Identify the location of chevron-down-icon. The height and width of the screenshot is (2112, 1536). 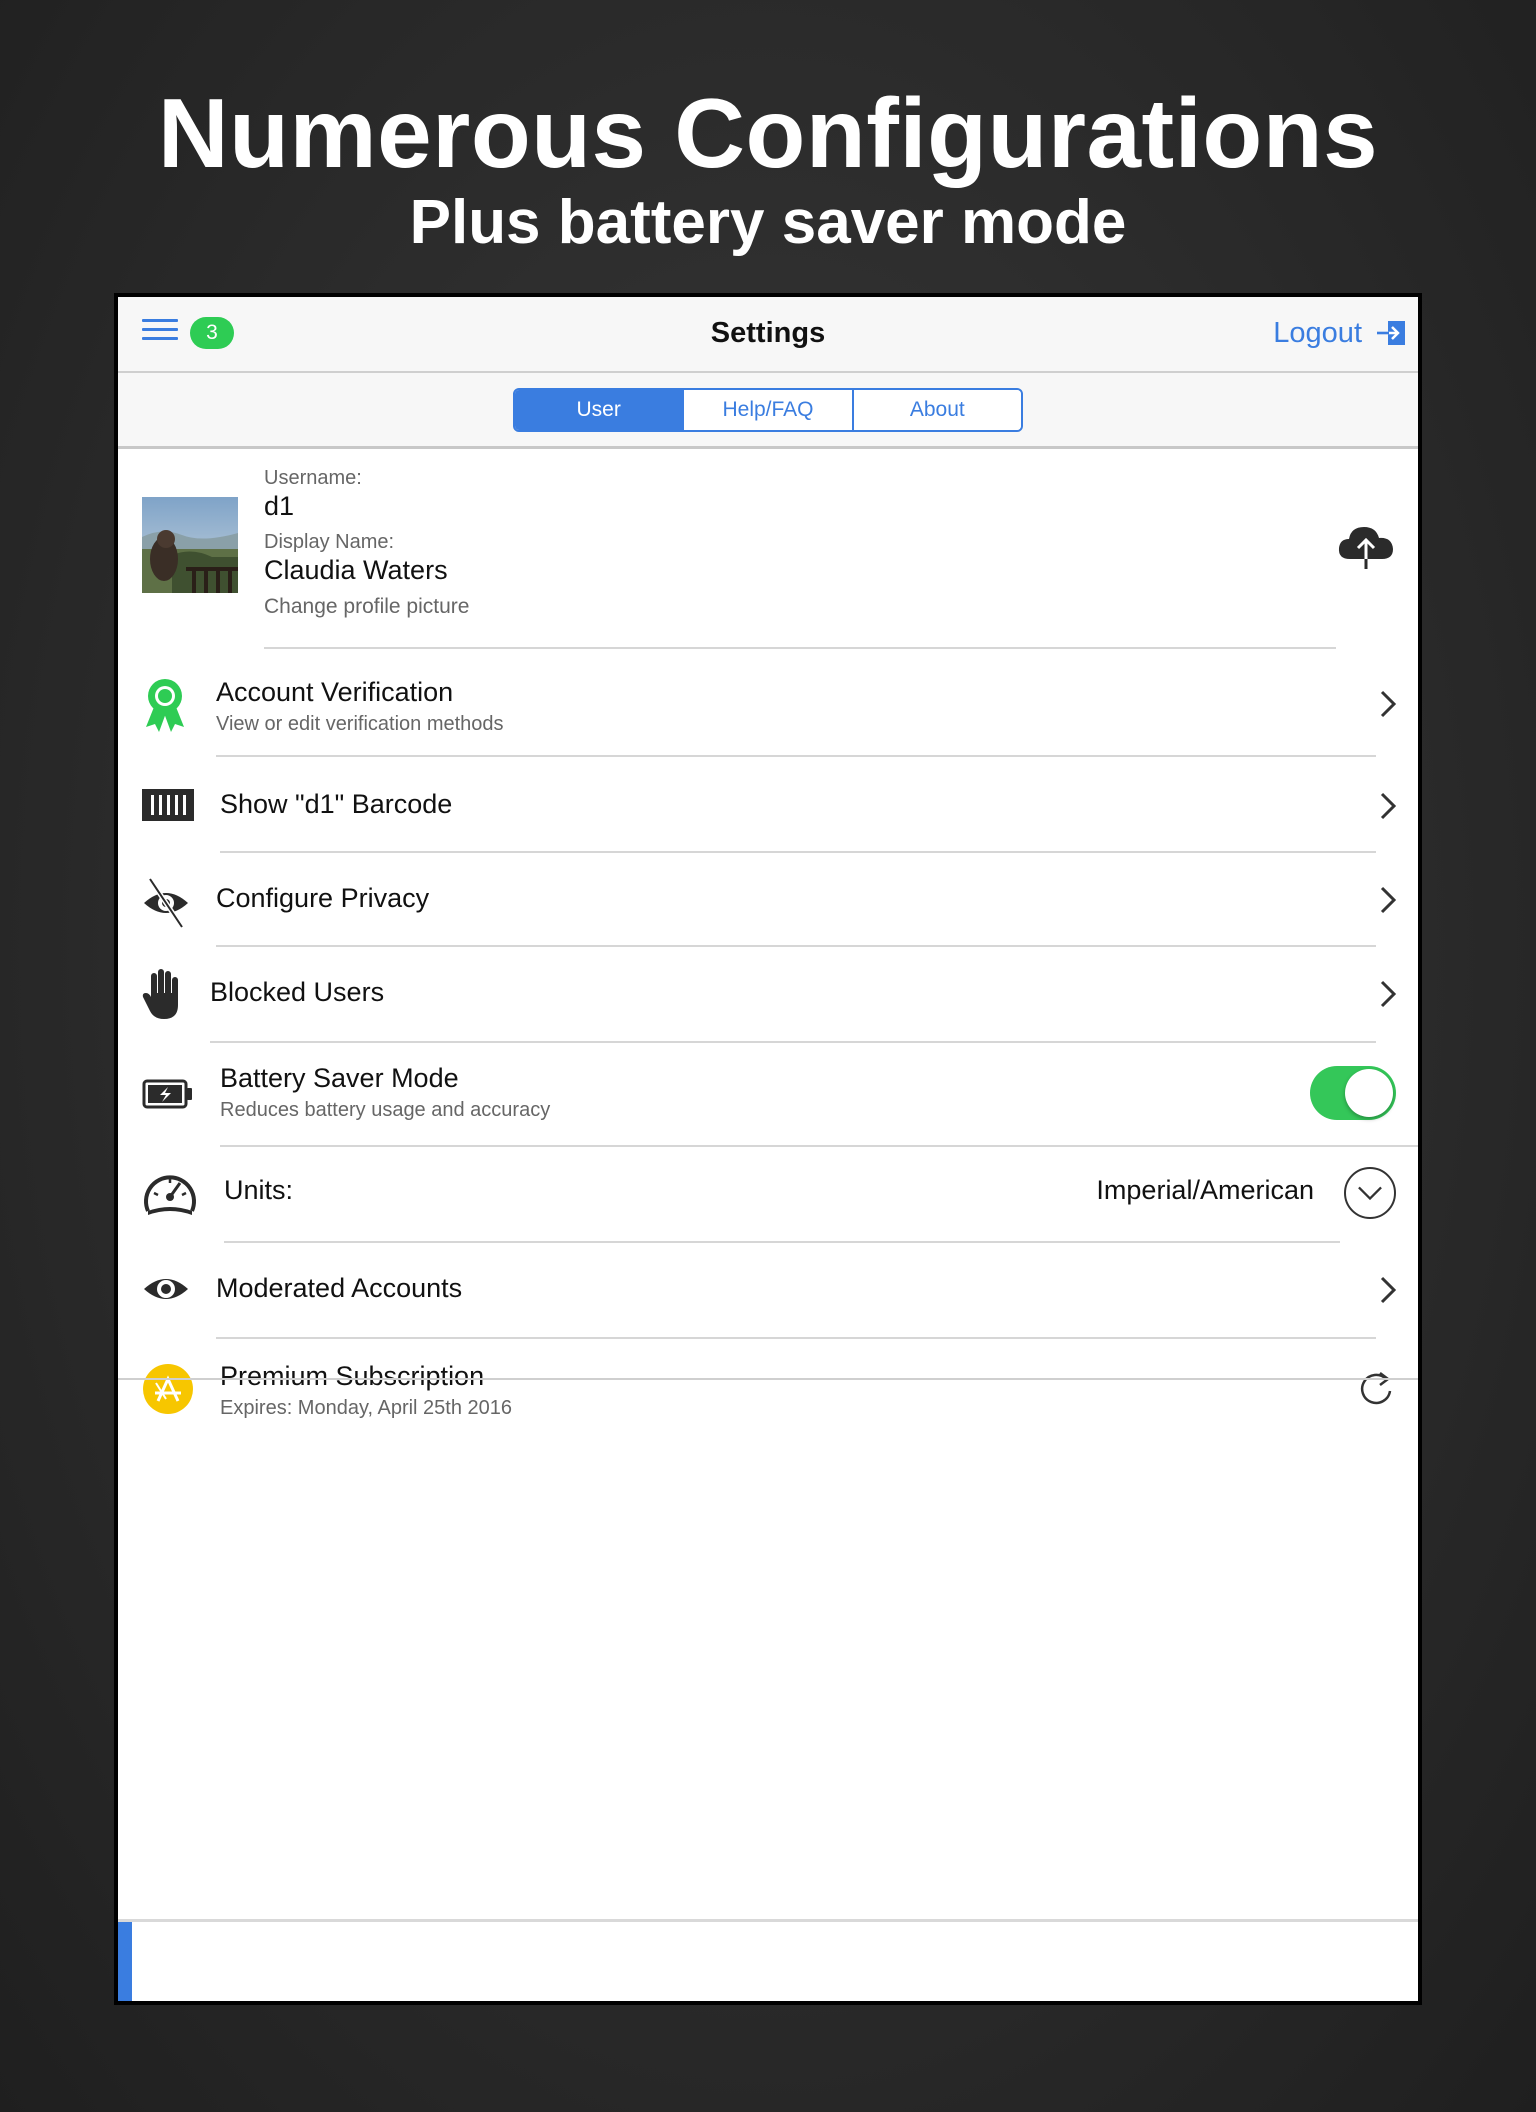
(1370, 1193).